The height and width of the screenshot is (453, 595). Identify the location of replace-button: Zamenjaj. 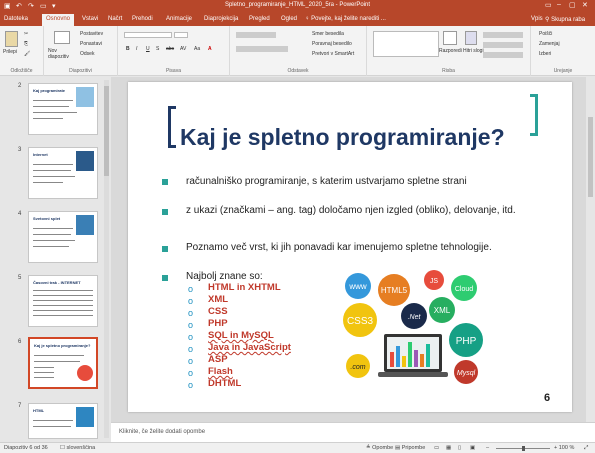
(549, 44).